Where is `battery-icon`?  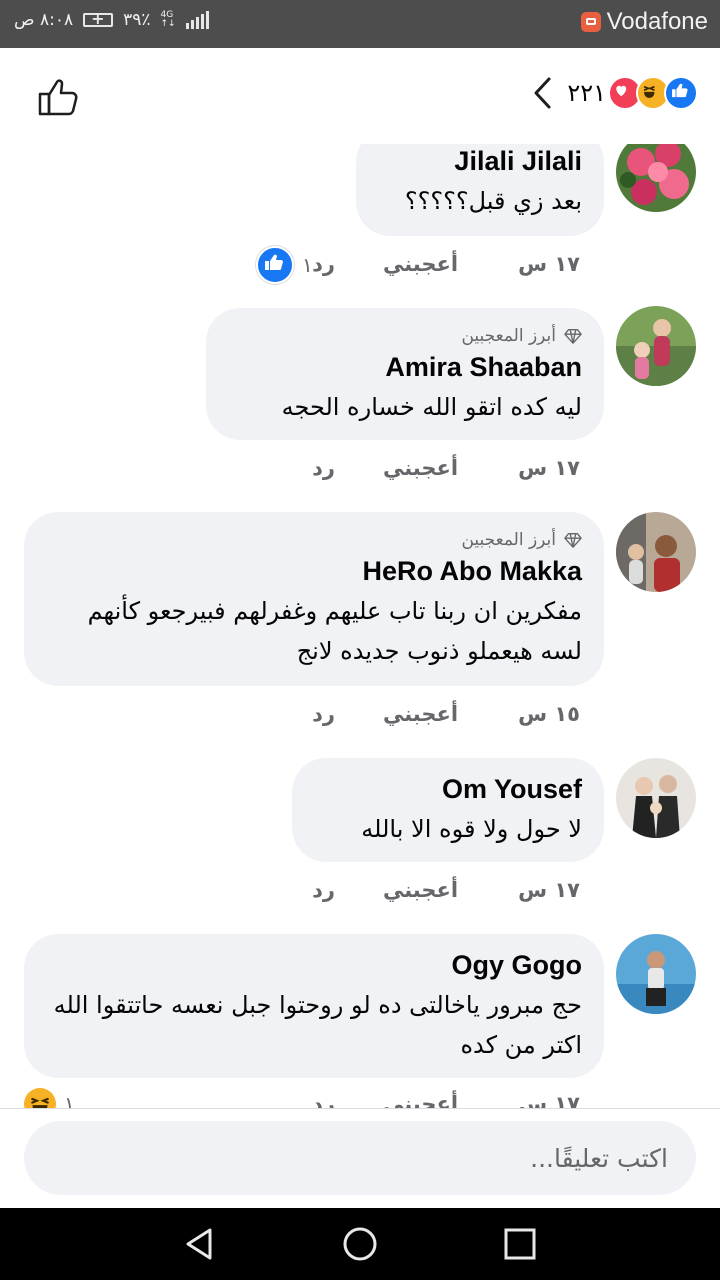
battery-icon is located at coordinates (98, 18).